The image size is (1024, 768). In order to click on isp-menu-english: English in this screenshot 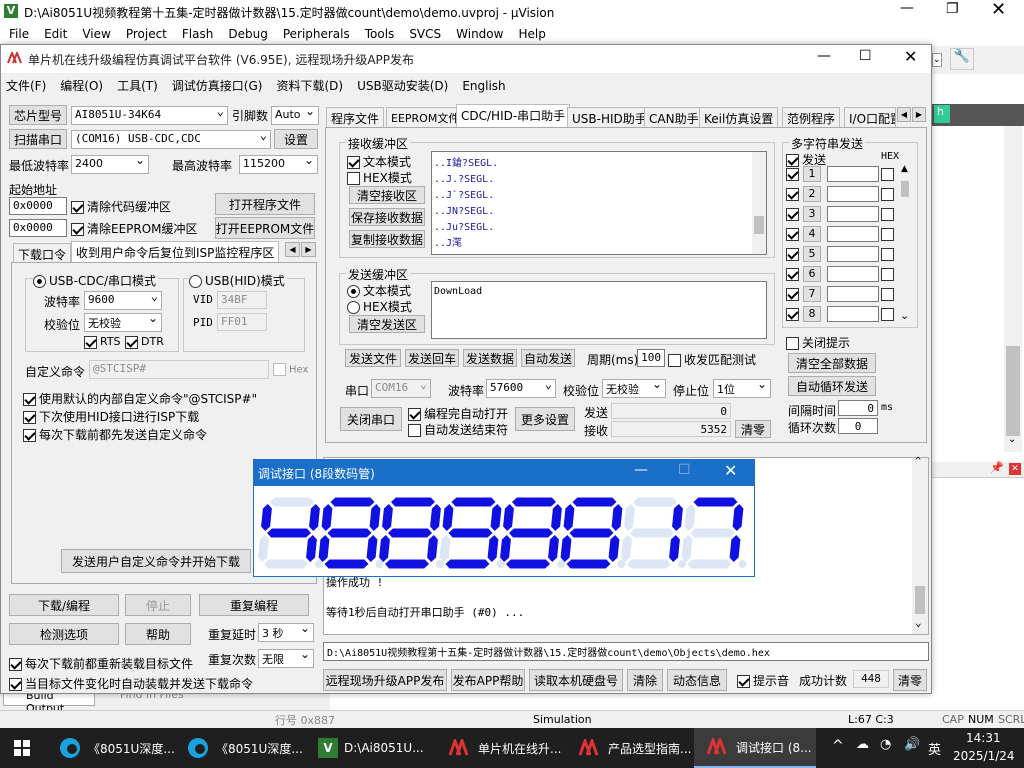, I will do `click(483, 86)`.